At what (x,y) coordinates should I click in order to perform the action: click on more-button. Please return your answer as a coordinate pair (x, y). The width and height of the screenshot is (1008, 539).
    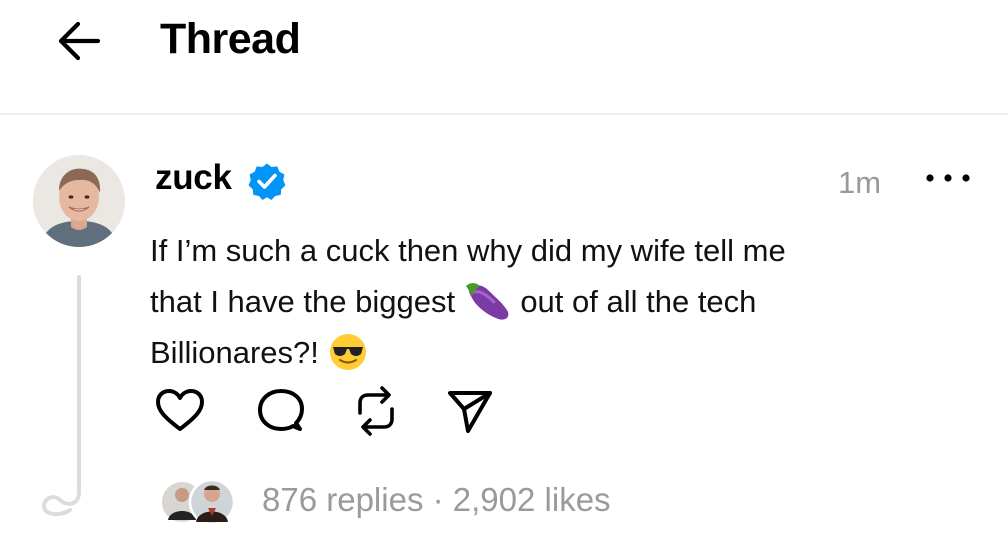
    Looking at the image, I should click on (948, 178).